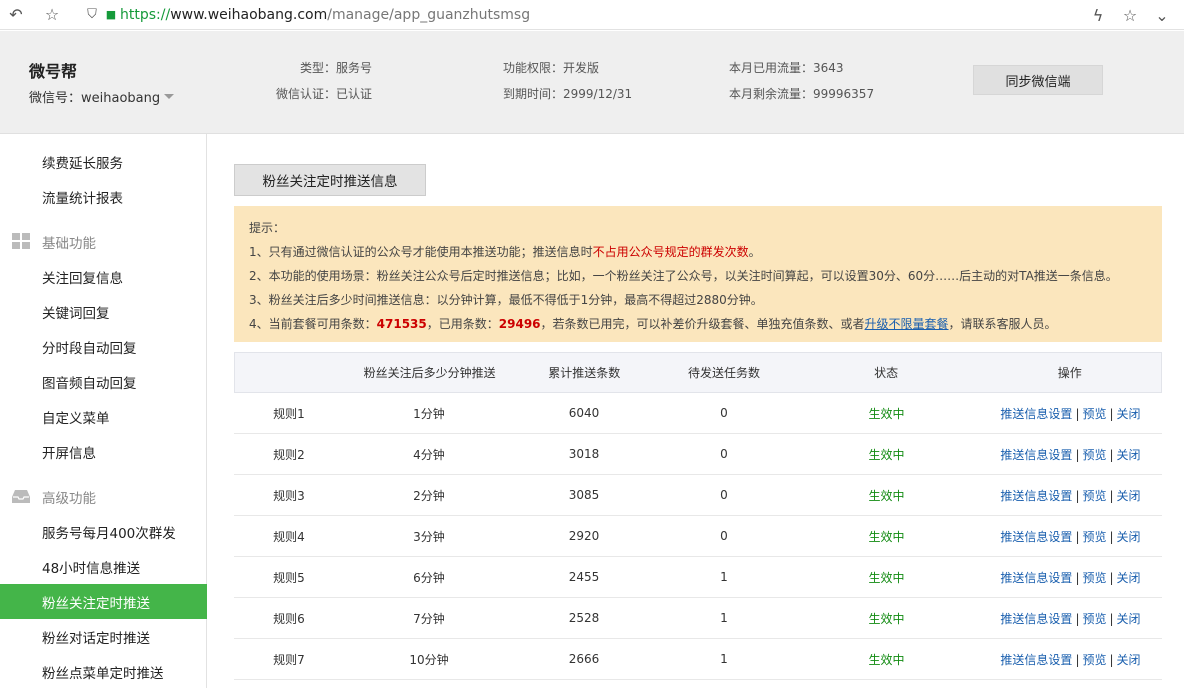 This screenshot has height=689, width=1184. What do you see at coordinates (103, 346) in the screenshot?
I see `sidebar-item-timed-reply: 分时段自动回复` at bounding box center [103, 346].